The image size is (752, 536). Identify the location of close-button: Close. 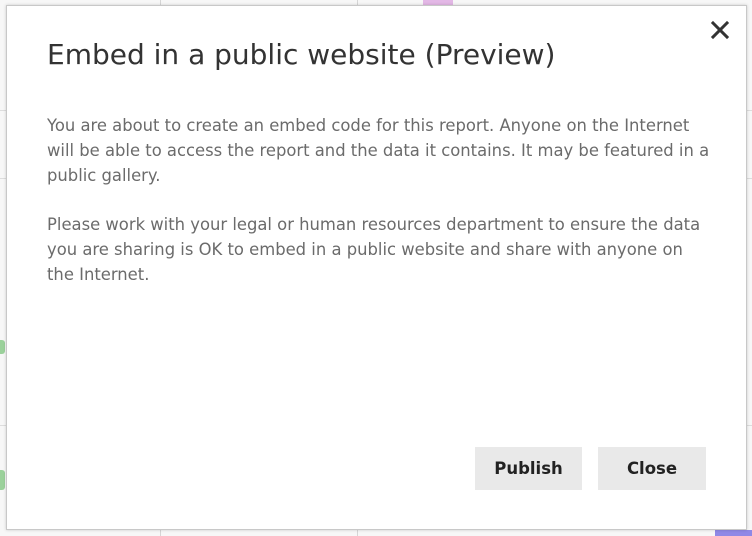
(652, 468).